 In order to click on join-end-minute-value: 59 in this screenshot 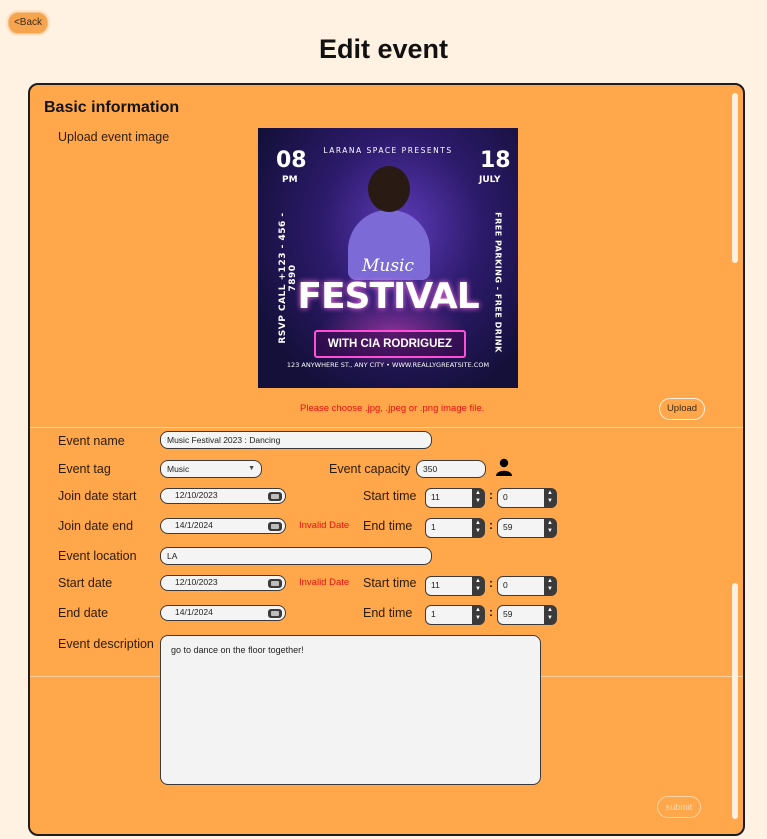, I will do `click(508, 527)`.